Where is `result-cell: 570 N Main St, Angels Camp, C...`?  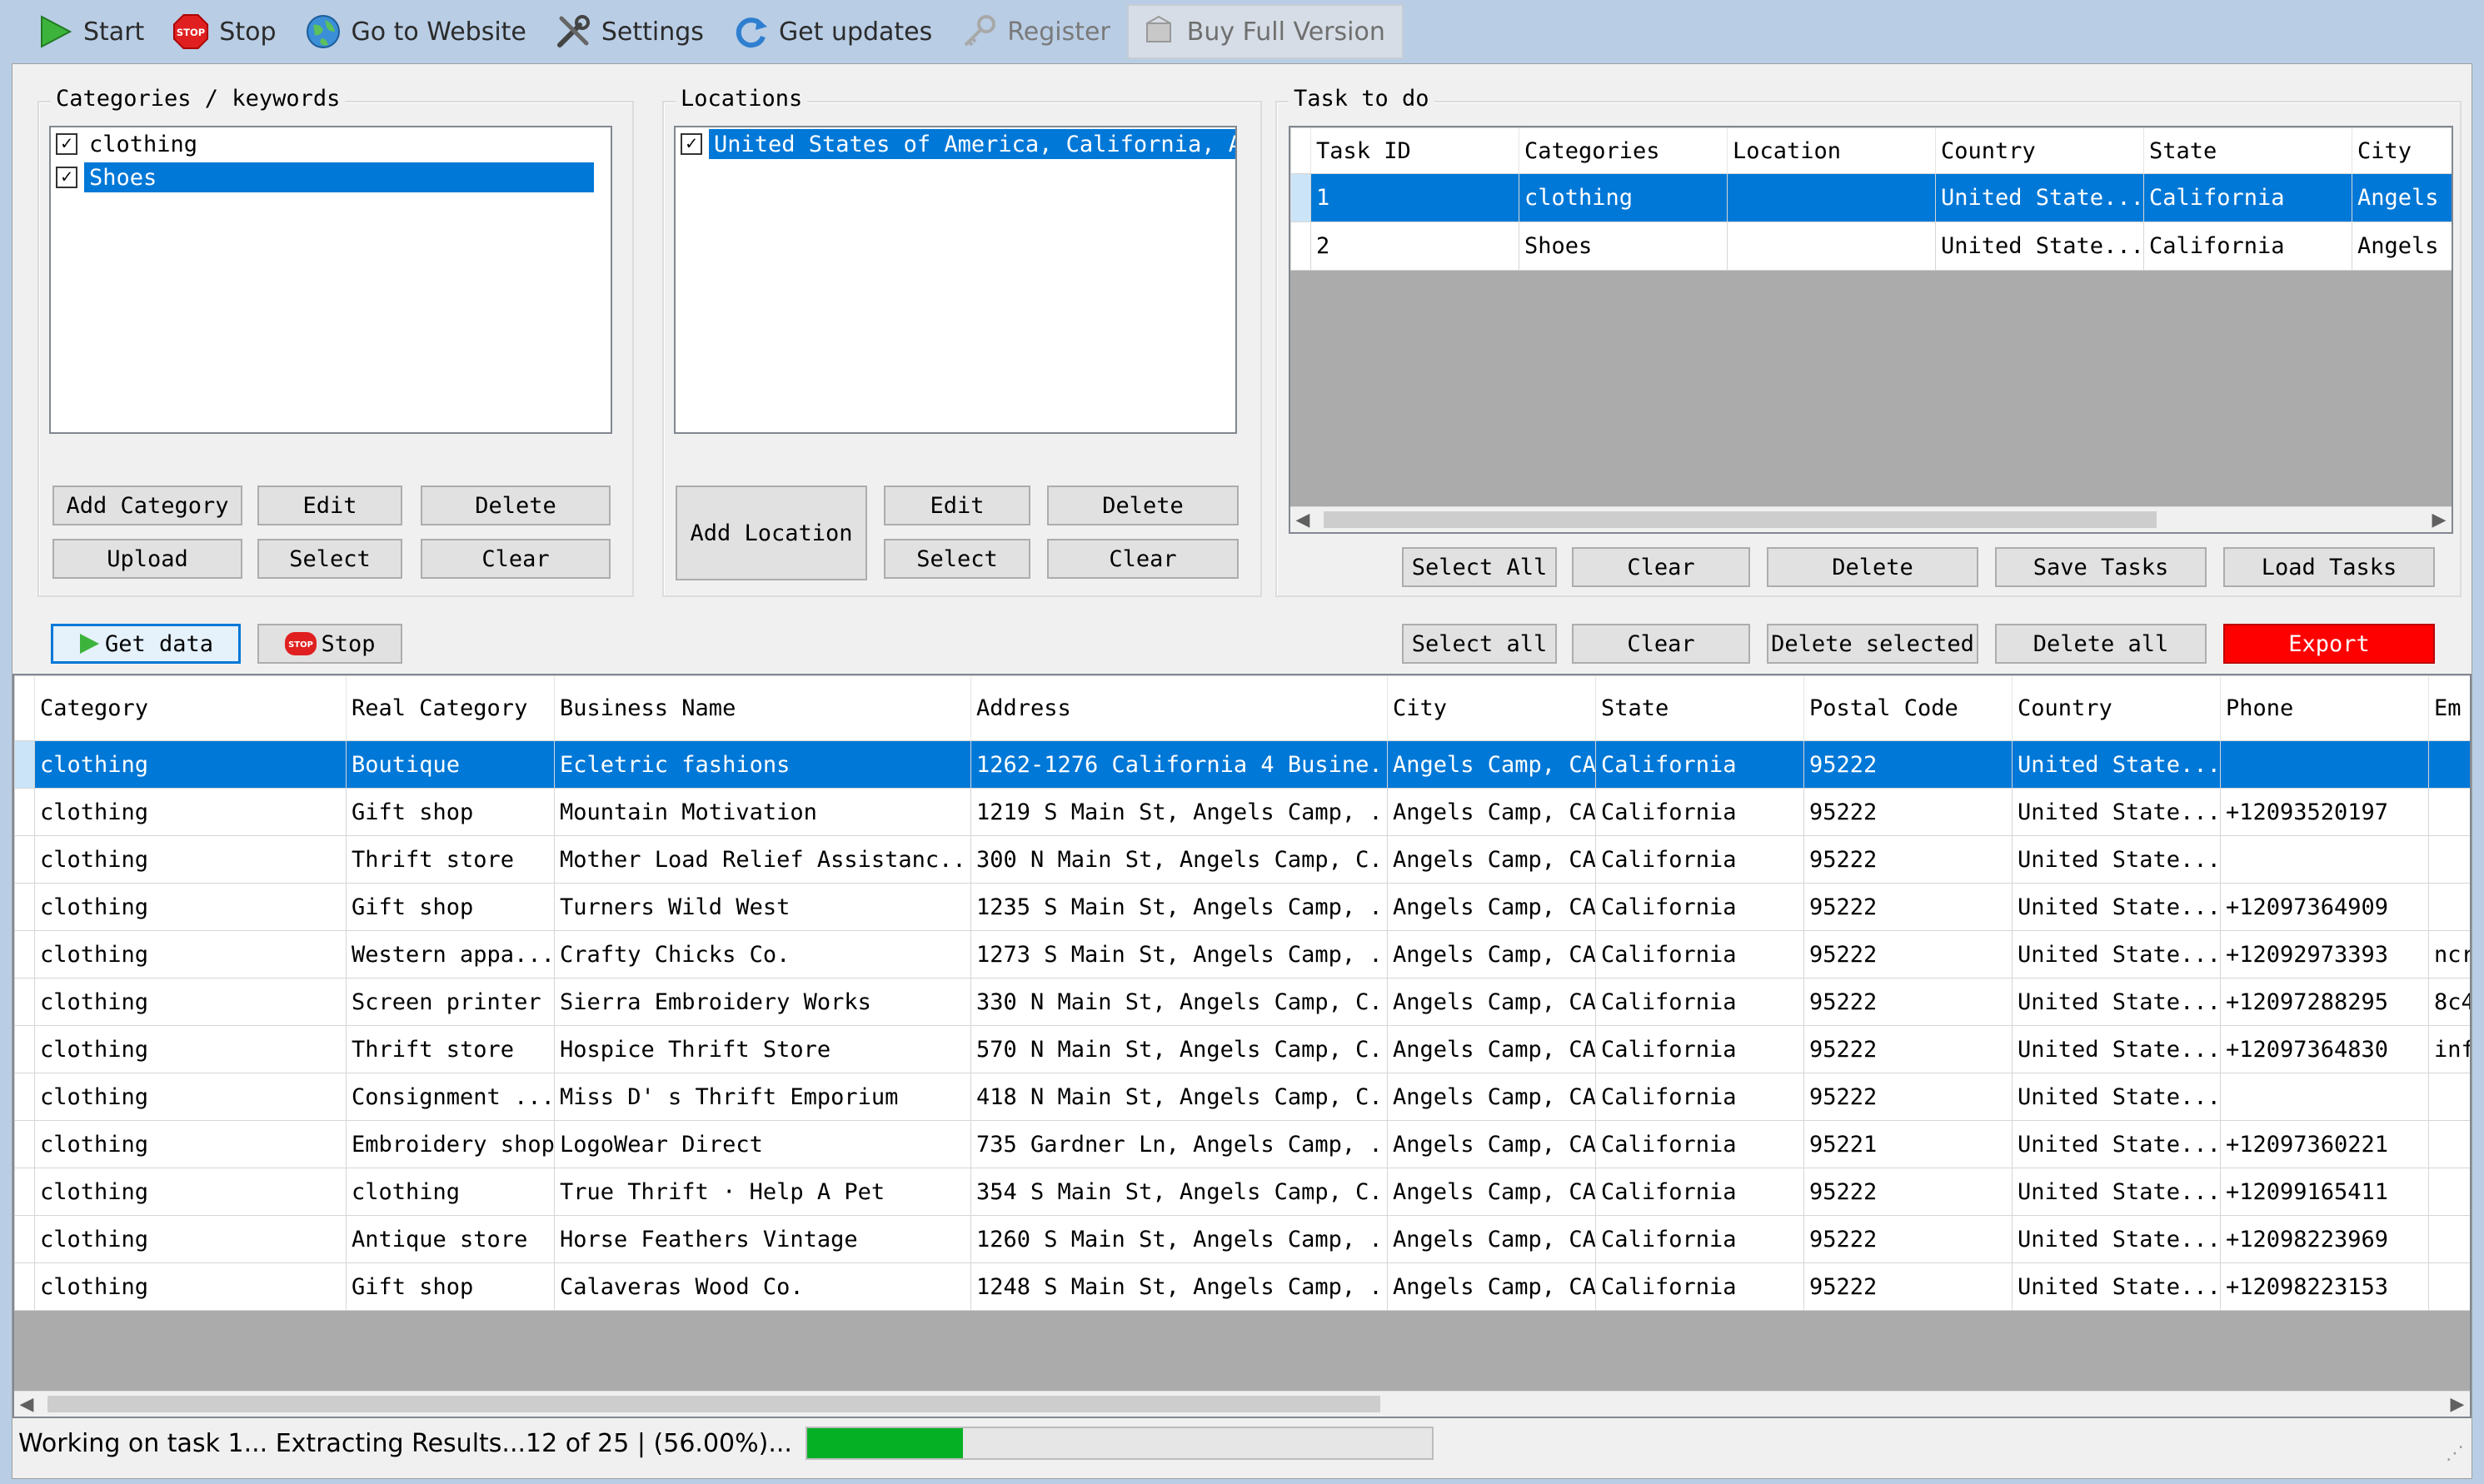
result-cell: 570 N Main St, Angels Camp, C... is located at coordinates (1179, 1049).